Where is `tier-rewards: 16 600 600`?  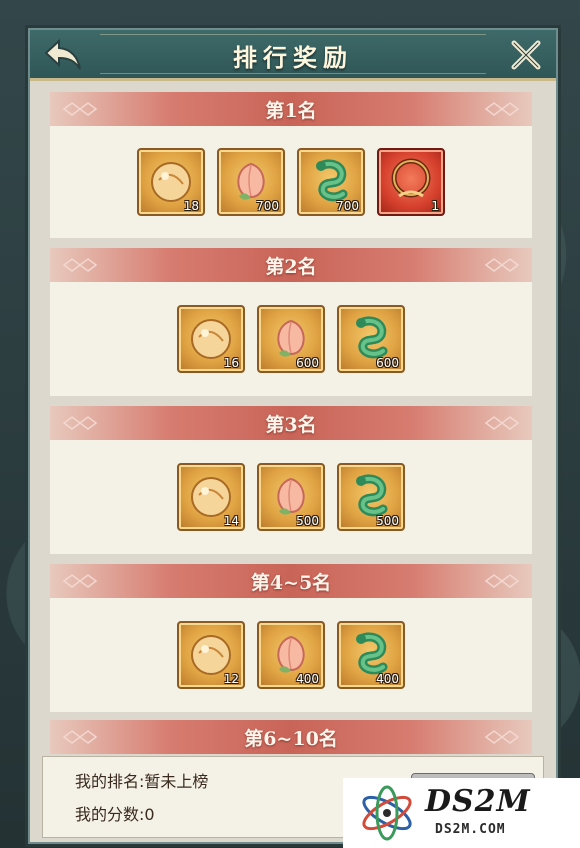 tier-rewards: 16 600 600 is located at coordinates (291, 339).